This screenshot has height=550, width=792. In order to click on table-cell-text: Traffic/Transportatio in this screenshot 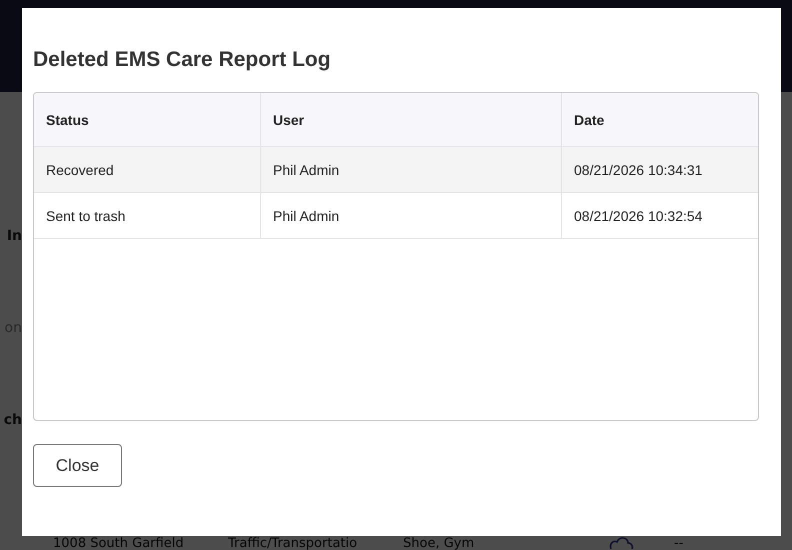, I will do `click(293, 543)`.